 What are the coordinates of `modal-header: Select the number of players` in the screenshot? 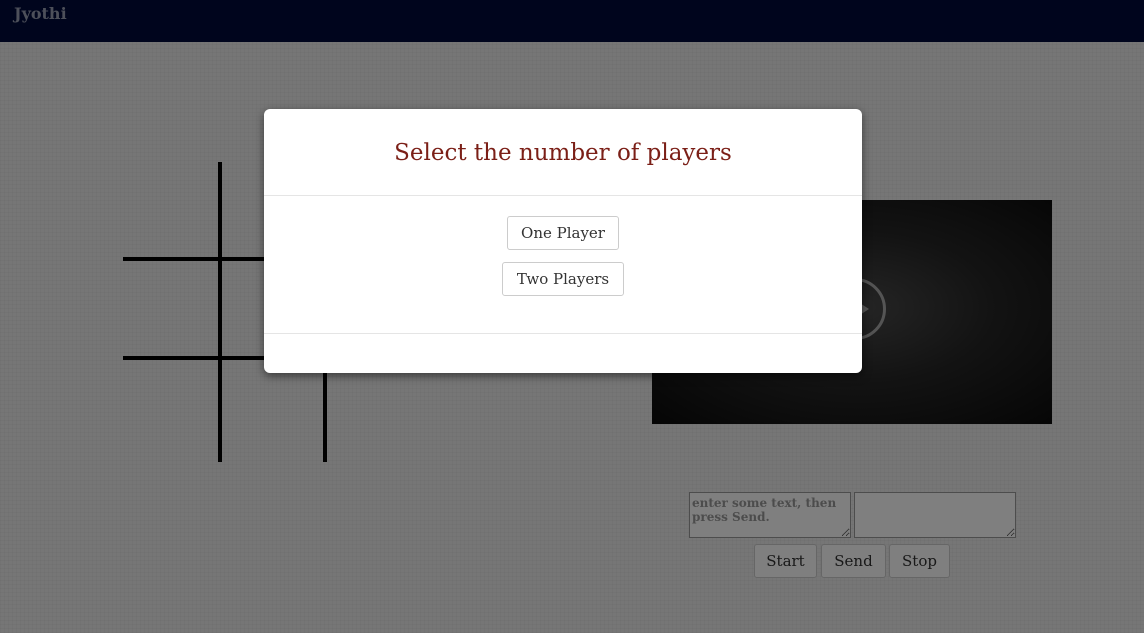 It's located at (563, 152).